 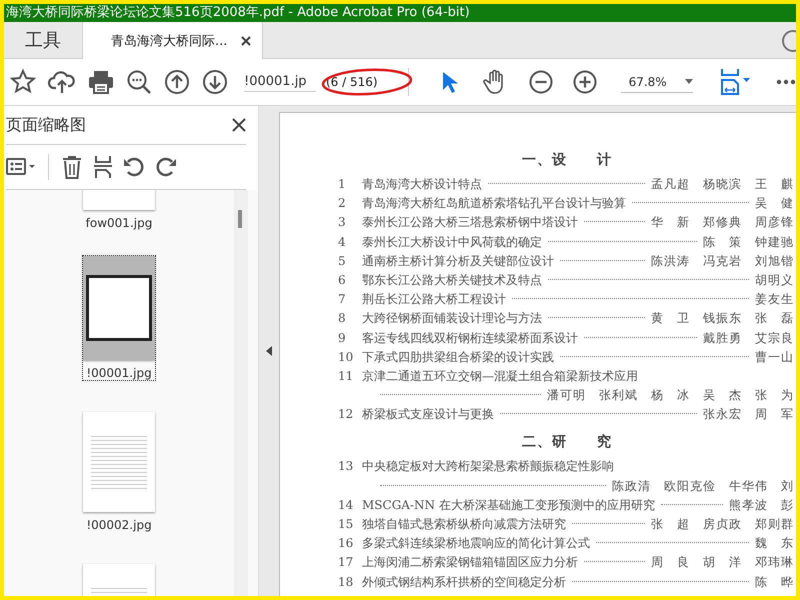 I want to click on rotate-right-icon, so click(x=166, y=167).